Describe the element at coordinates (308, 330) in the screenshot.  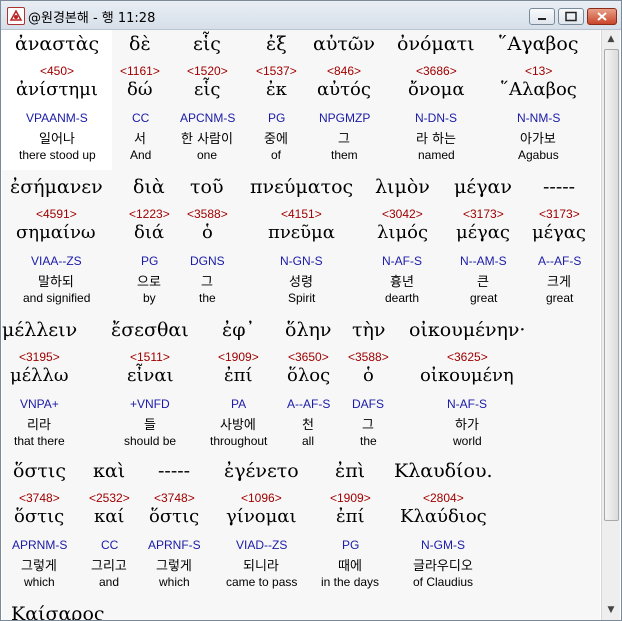
I see `word-greek: ὅλην` at that location.